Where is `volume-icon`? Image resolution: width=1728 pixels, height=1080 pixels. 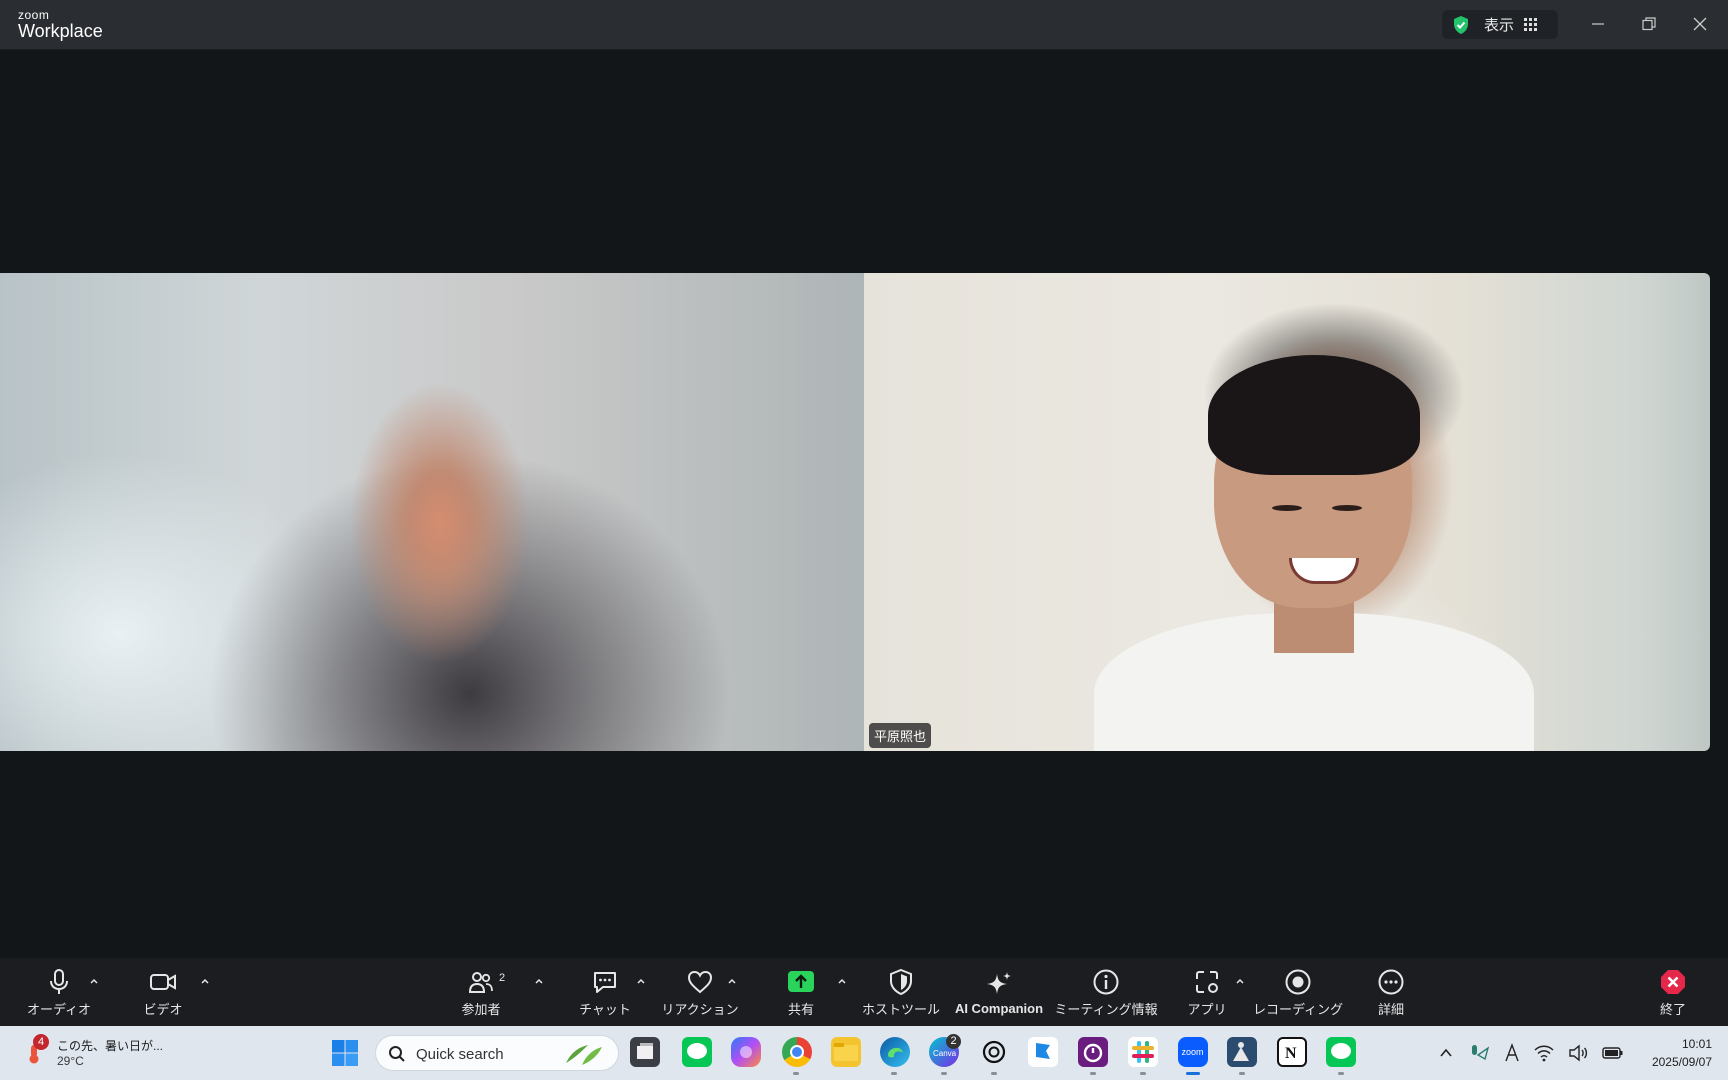
volume-icon is located at coordinates (1578, 1053).